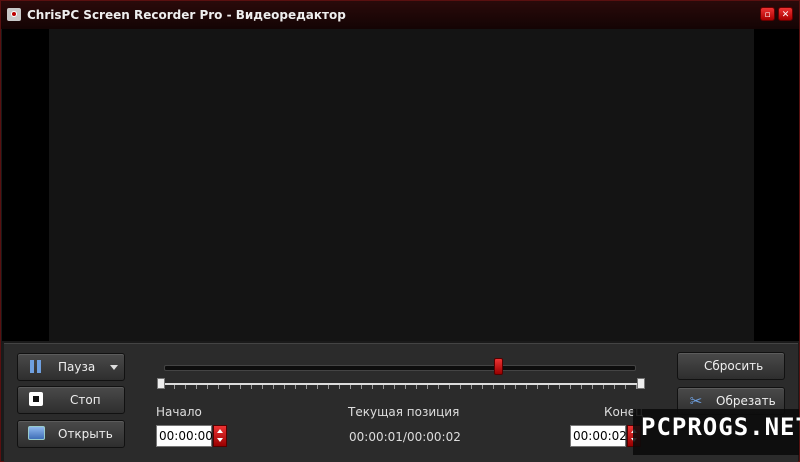 The height and width of the screenshot is (462, 800). Describe the element at coordinates (184, 436) in the screenshot. I see `start-time-field: 00:00:00` at that location.